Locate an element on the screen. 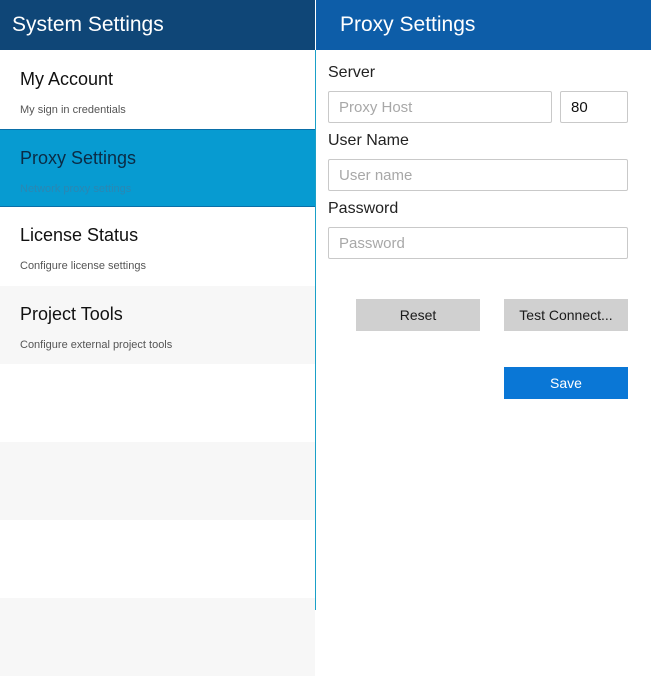  proxy-port-input is located at coordinates (594, 107).